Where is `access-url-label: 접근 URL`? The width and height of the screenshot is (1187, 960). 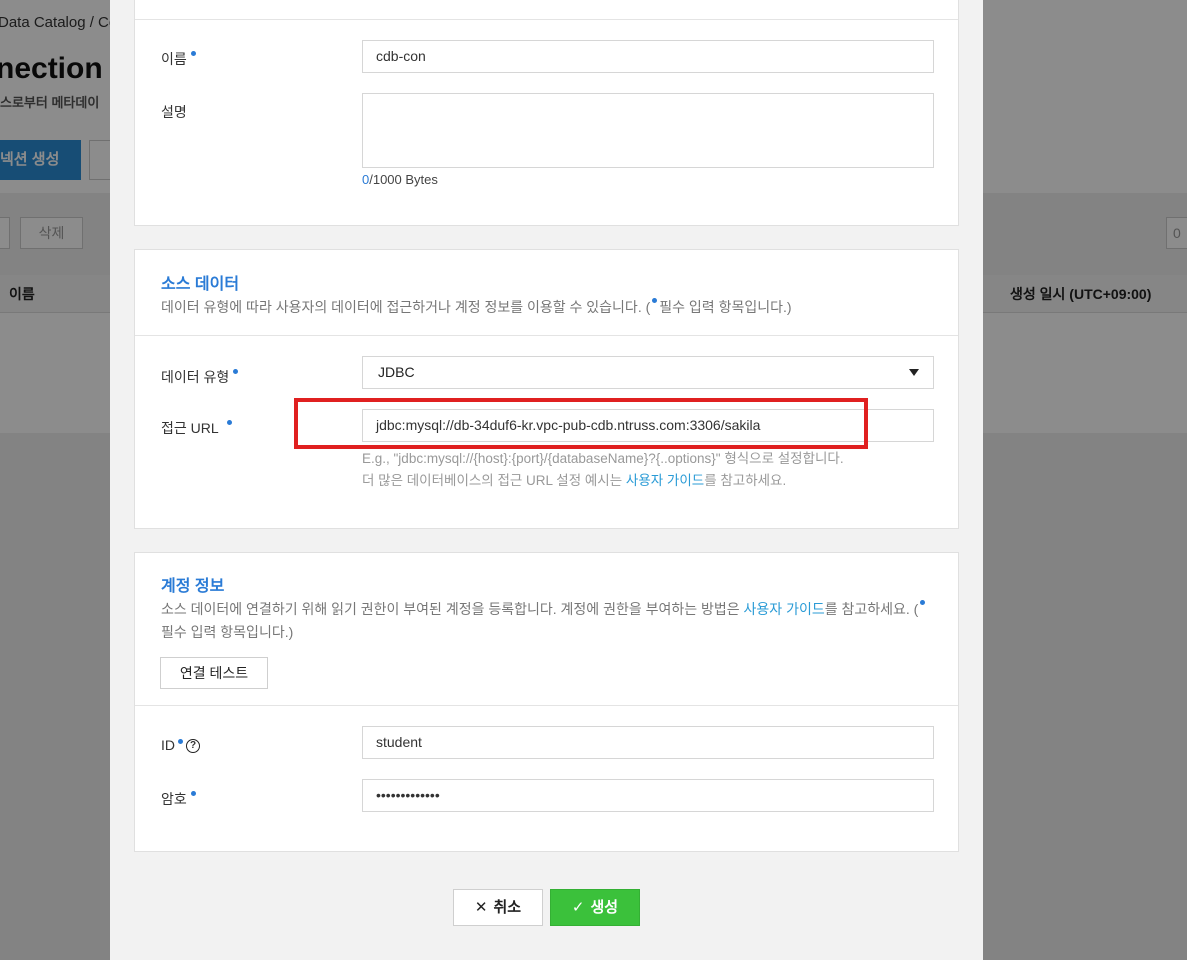
access-url-label: 접근 URL is located at coordinates (196, 428).